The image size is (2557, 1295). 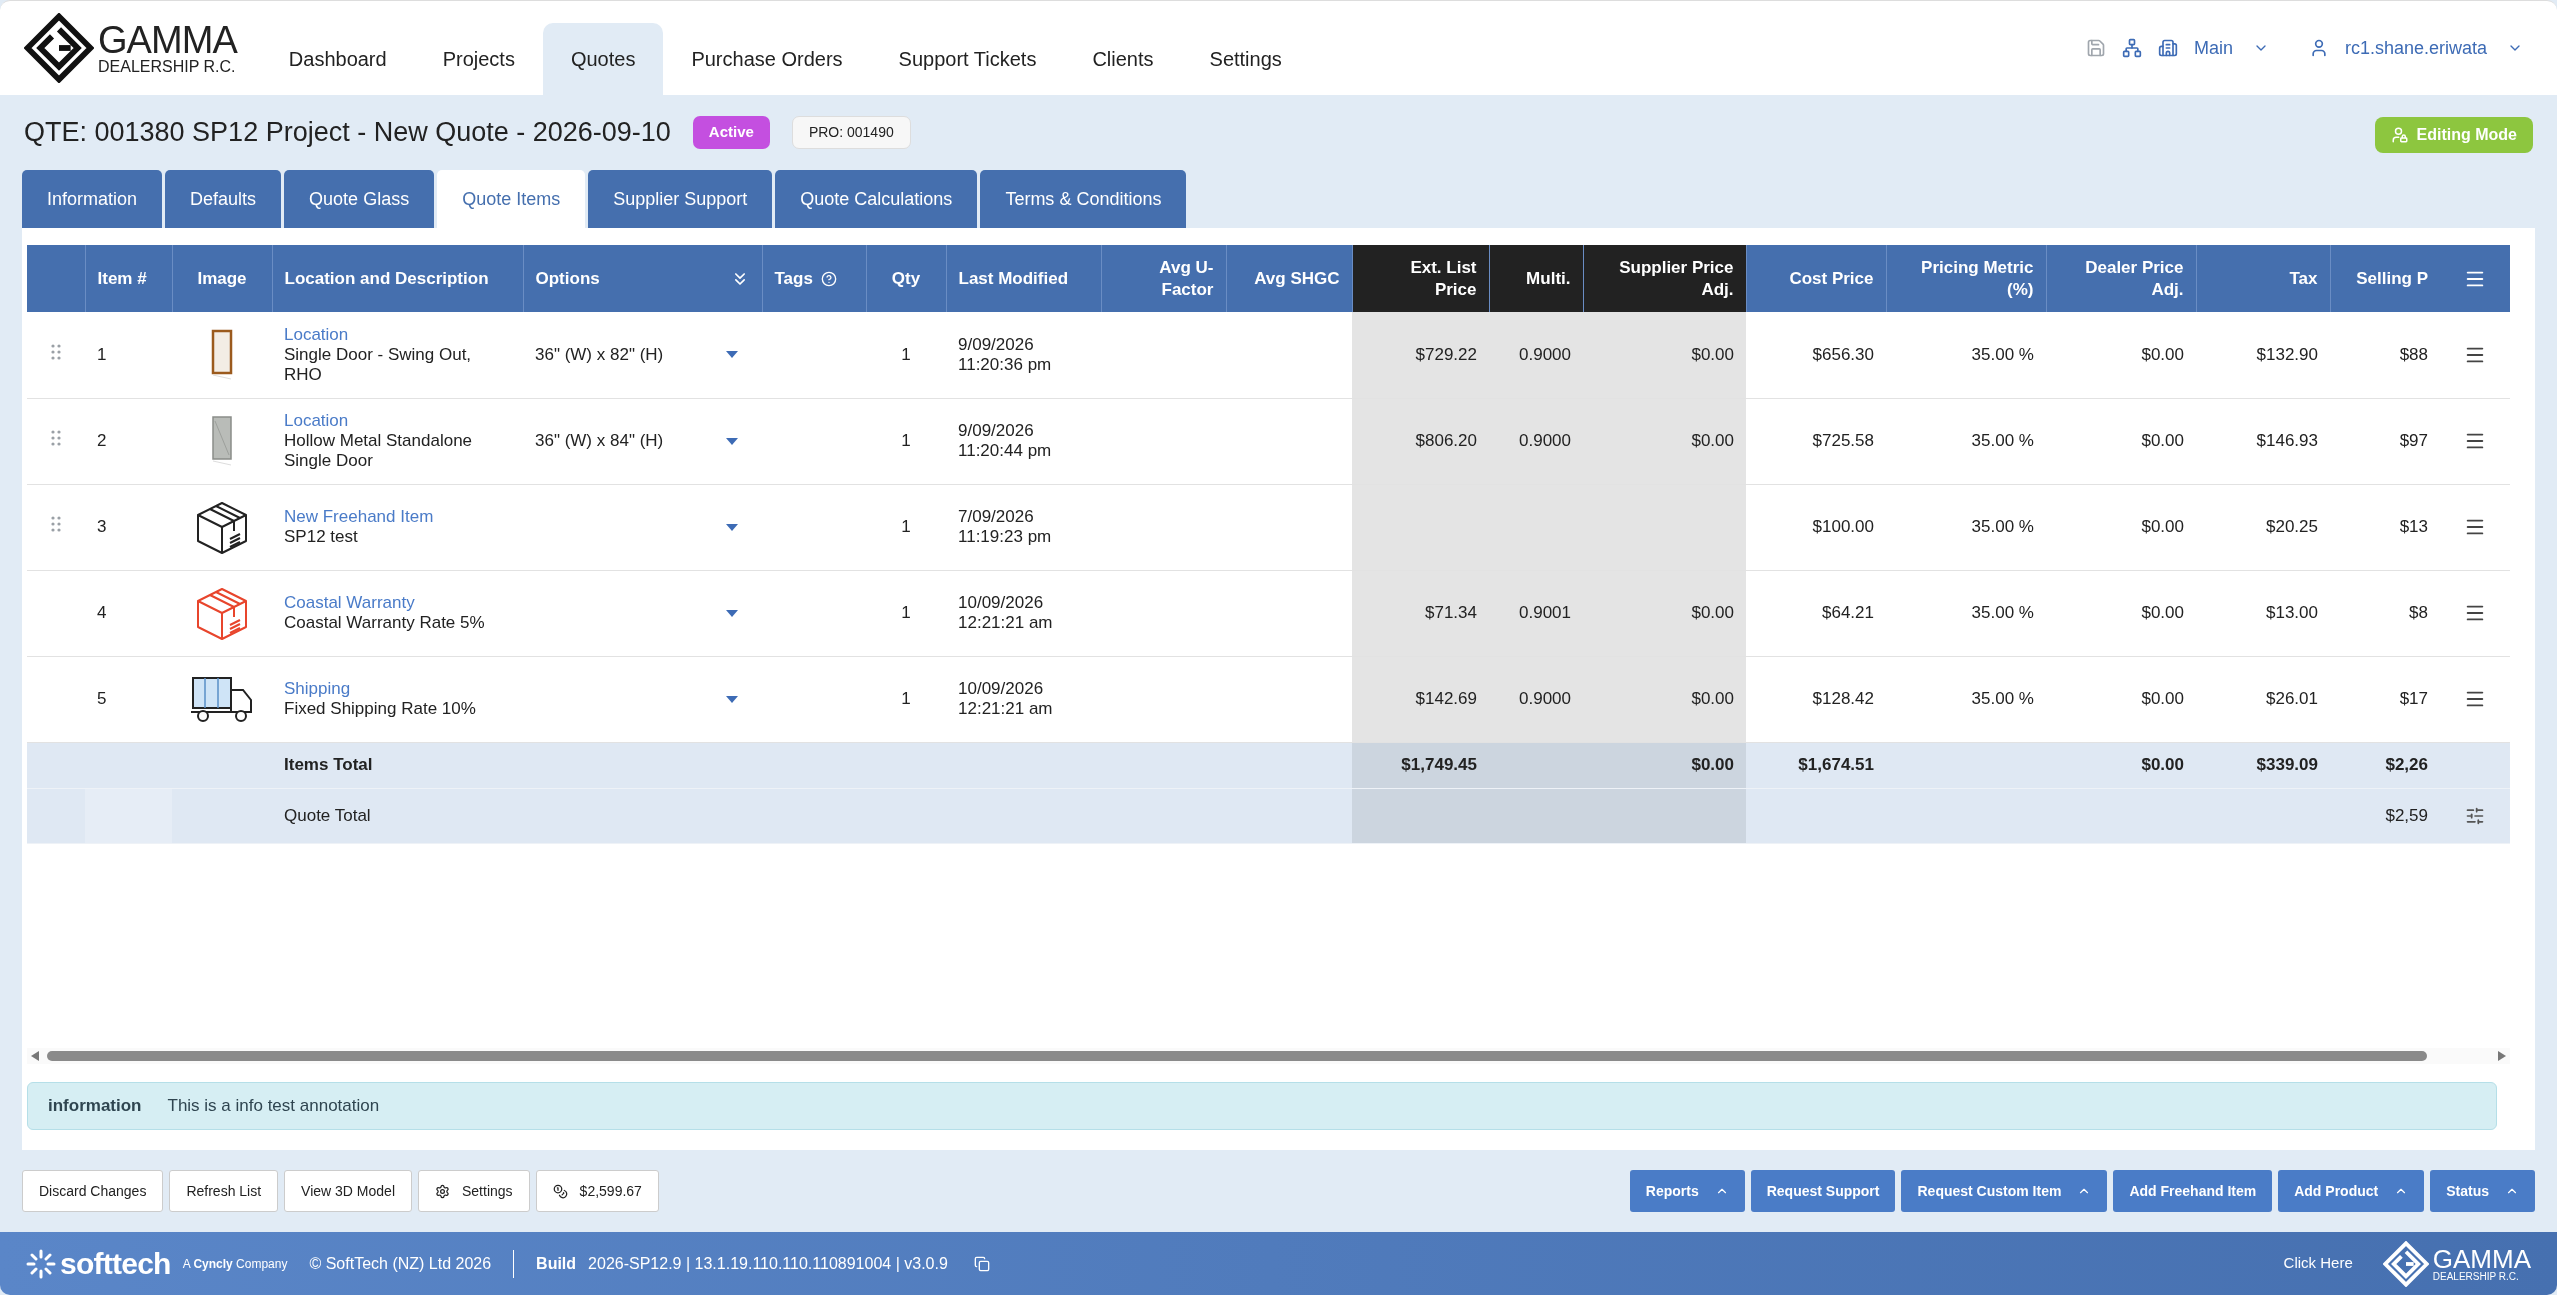 What do you see at coordinates (128, 278) in the screenshot?
I see `column-header: Item #` at bounding box center [128, 278].